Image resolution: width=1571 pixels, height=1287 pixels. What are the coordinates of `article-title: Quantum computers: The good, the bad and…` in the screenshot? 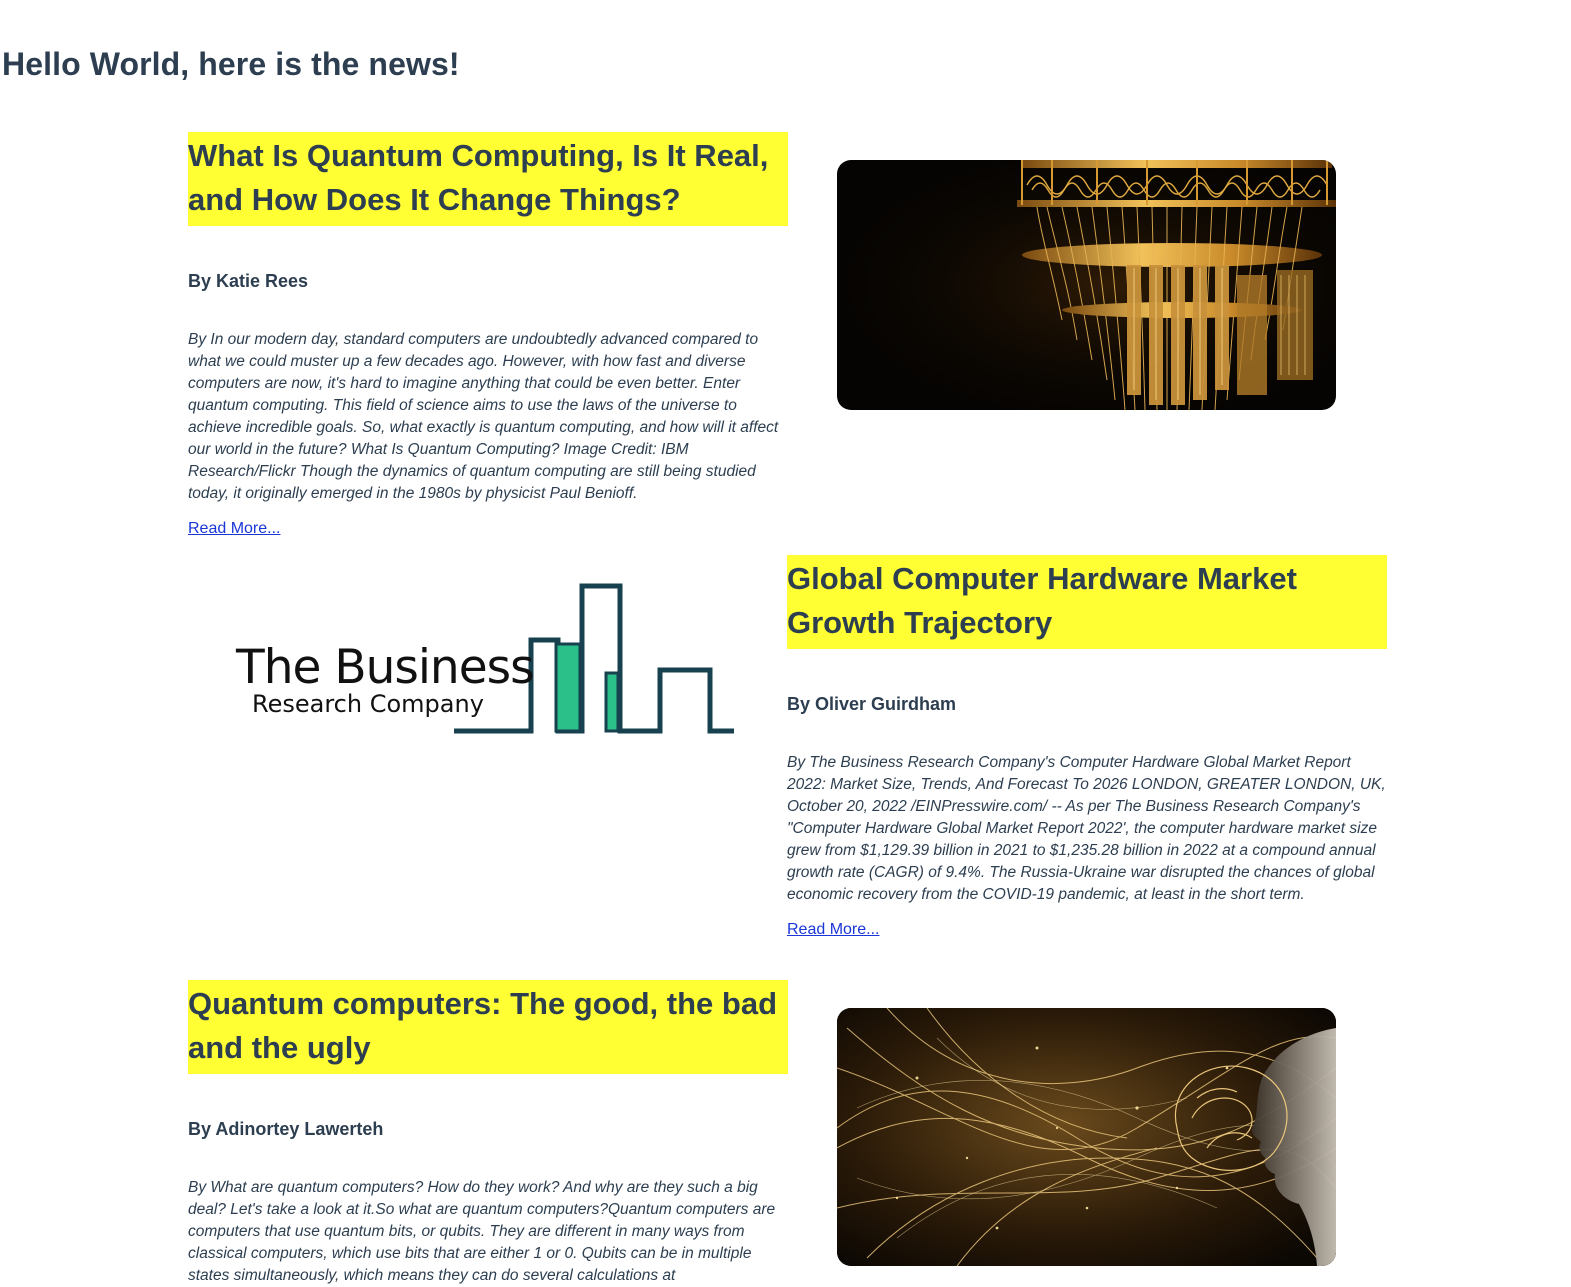 It's located at (488, 1027).